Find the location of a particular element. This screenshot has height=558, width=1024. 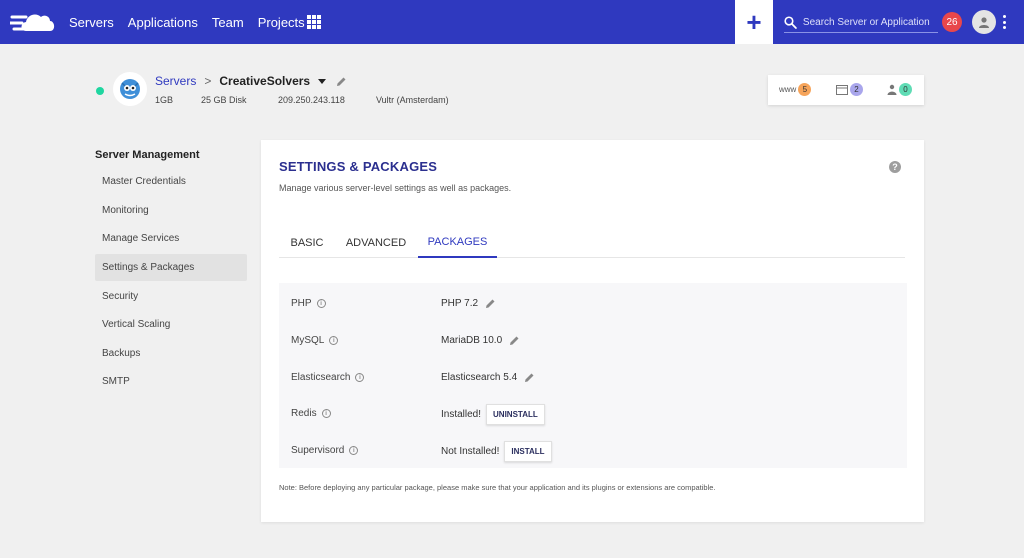

search-input is located at coordinates (870, 22).